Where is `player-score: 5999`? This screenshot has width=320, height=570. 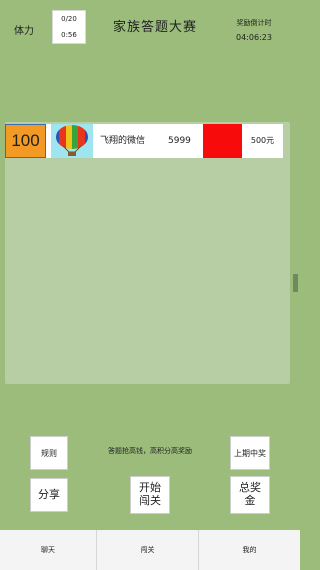 player-score: 5999 is located at coordinates (179, 141).